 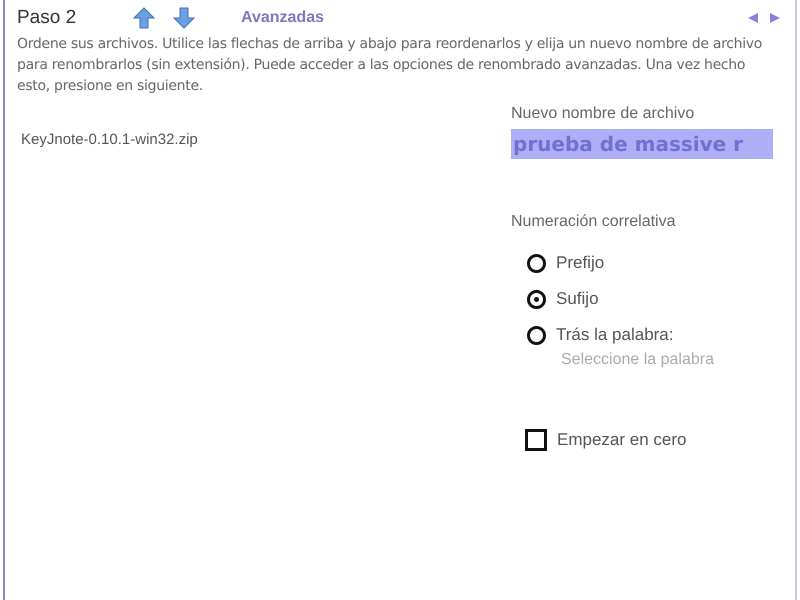 I want to click on radio-option: Trás la palabra:, so click(x=654, y=335).